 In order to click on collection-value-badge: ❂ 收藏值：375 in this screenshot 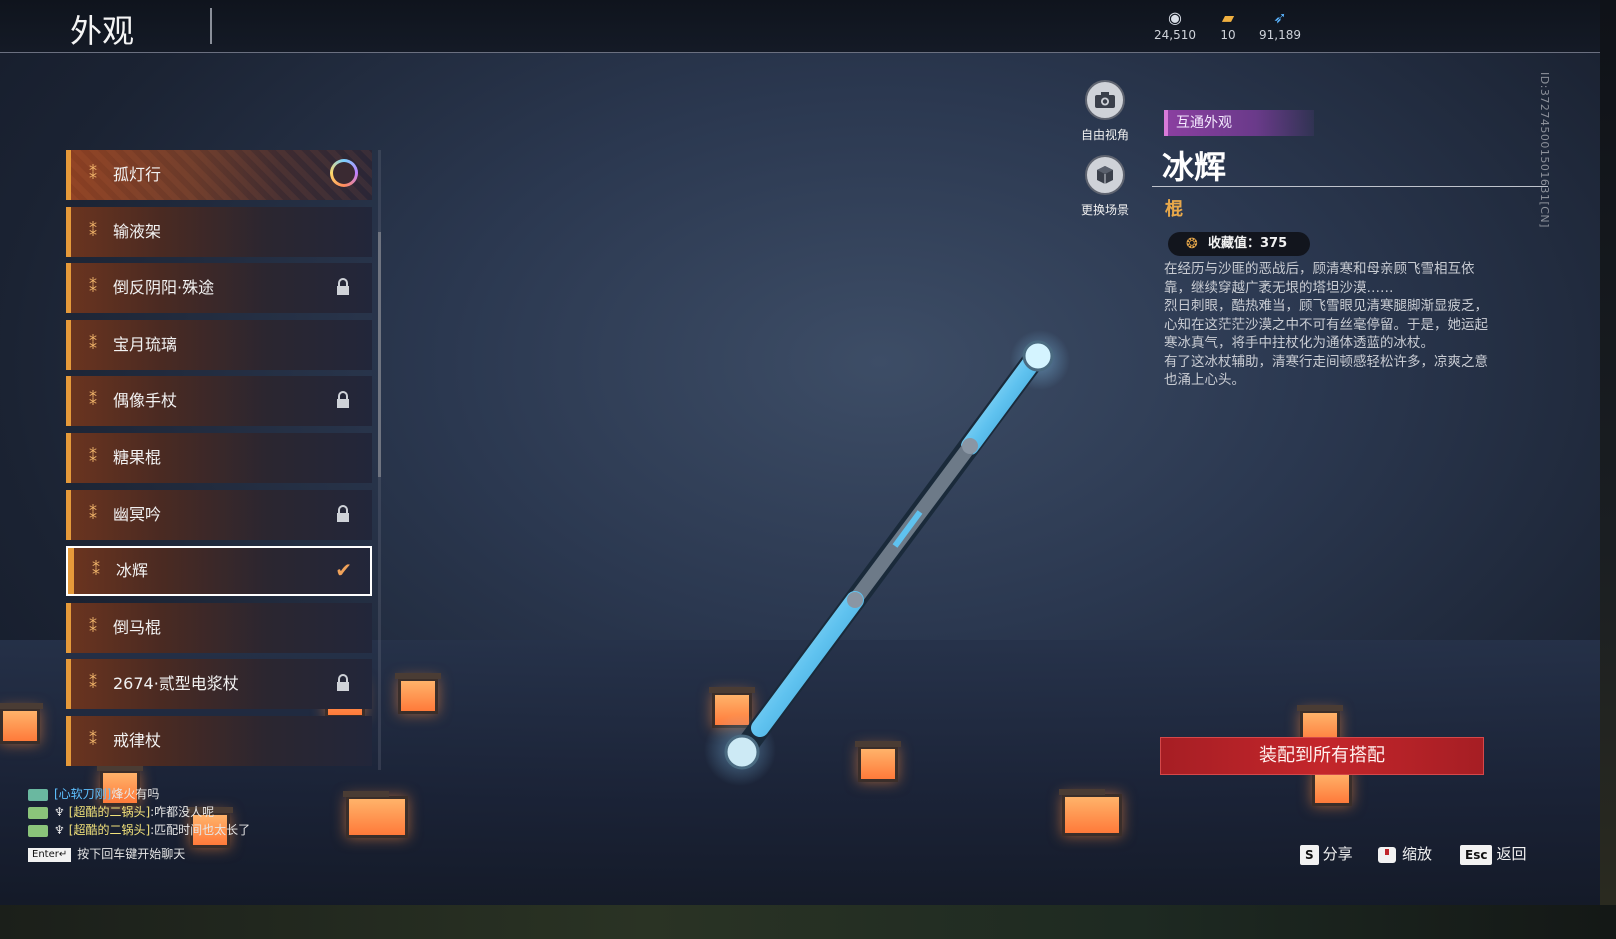, I will do `click(1239, 244)`.